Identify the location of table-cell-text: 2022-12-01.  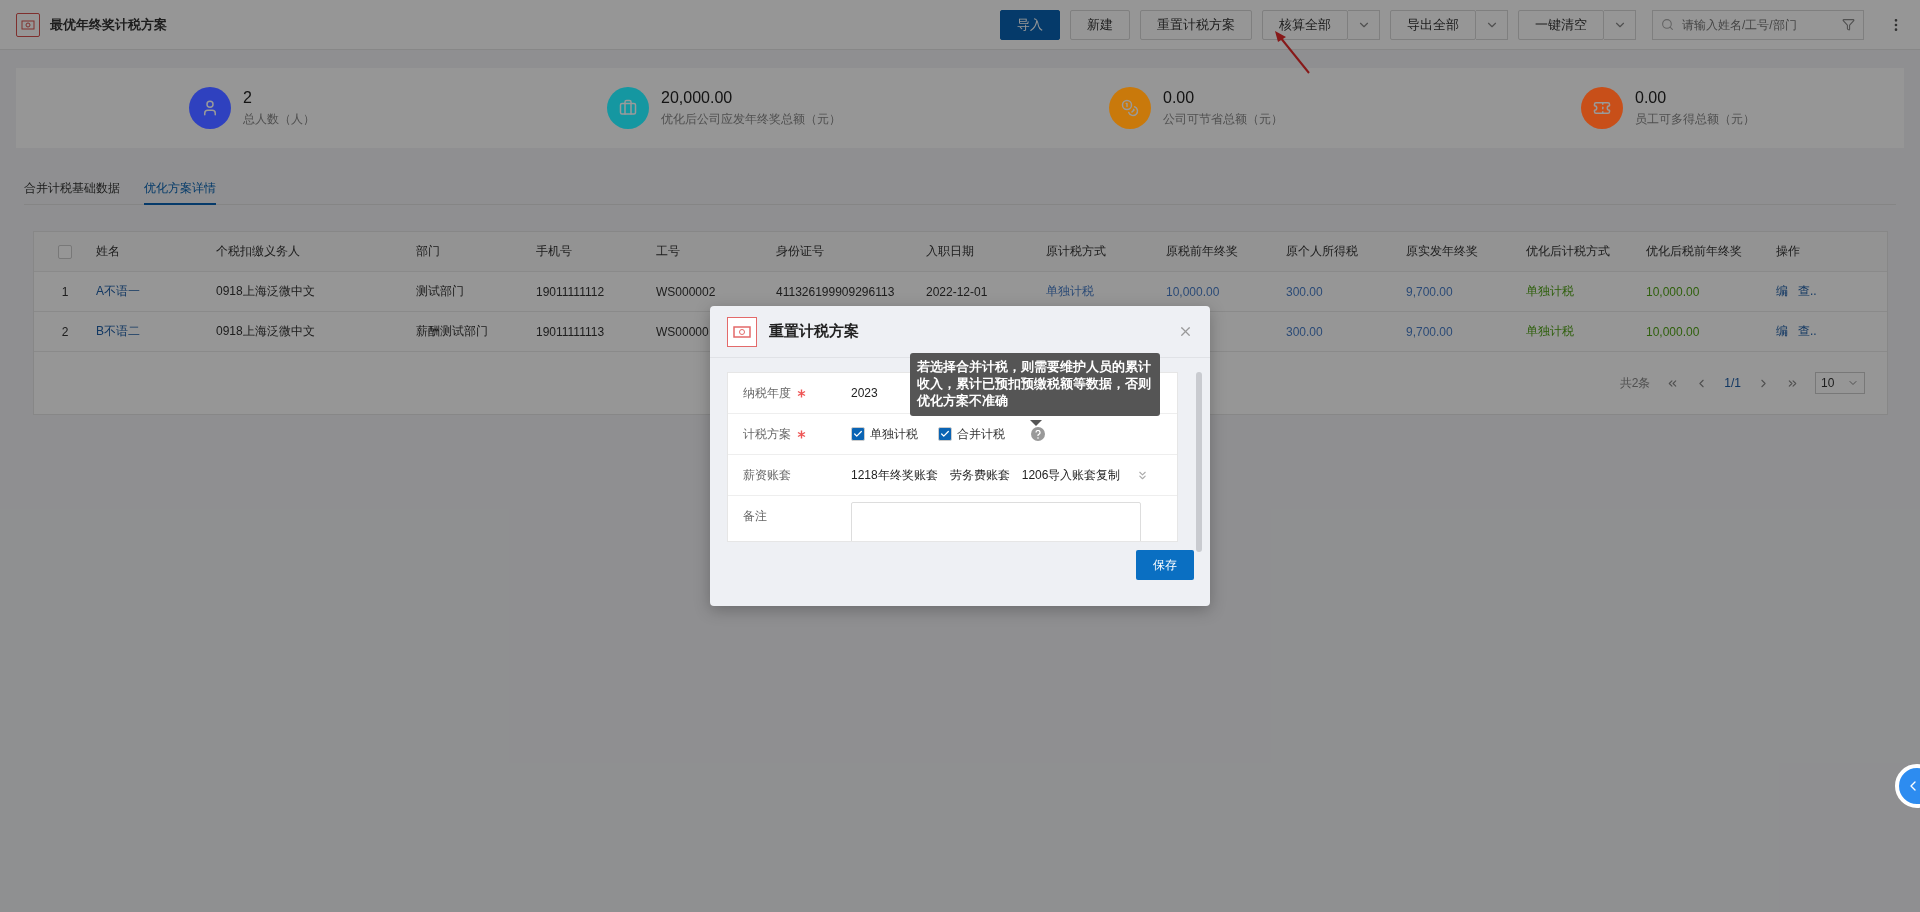
(957, 291).